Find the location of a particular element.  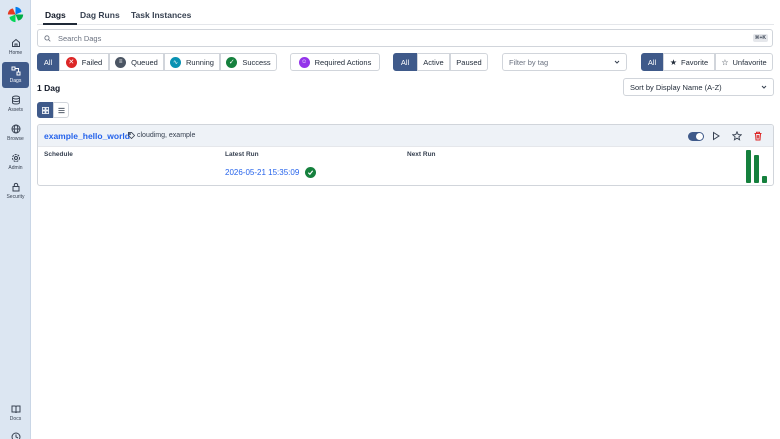

star-outline-icon: ☆ is located at coordinates (725, 62).